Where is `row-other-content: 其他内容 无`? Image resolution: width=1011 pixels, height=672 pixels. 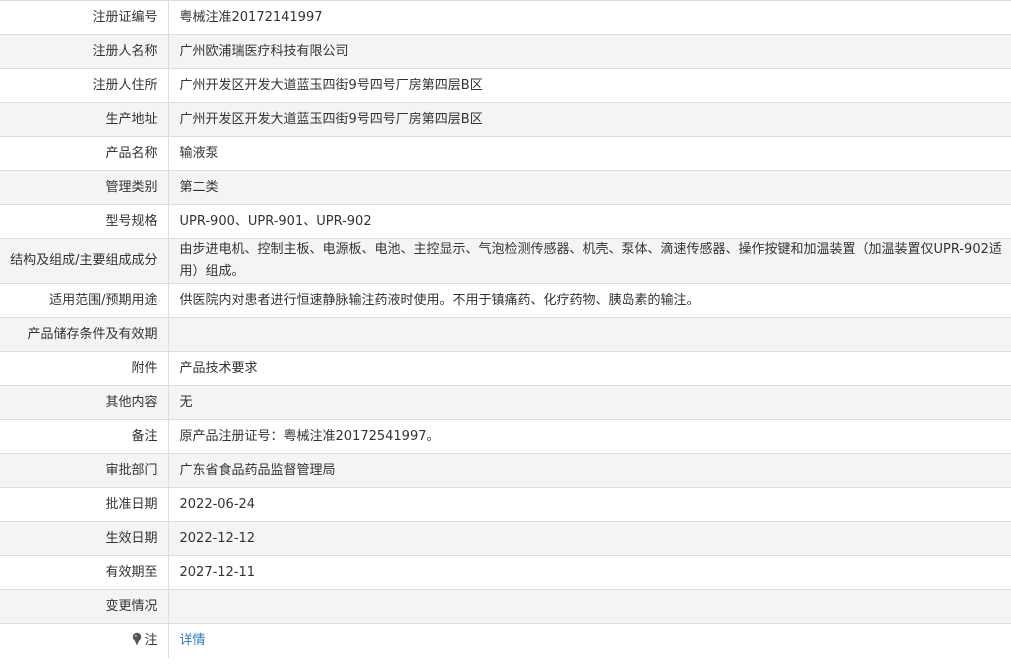
row-other-content: 其他内容 无 is located at coordinates (505, 402).